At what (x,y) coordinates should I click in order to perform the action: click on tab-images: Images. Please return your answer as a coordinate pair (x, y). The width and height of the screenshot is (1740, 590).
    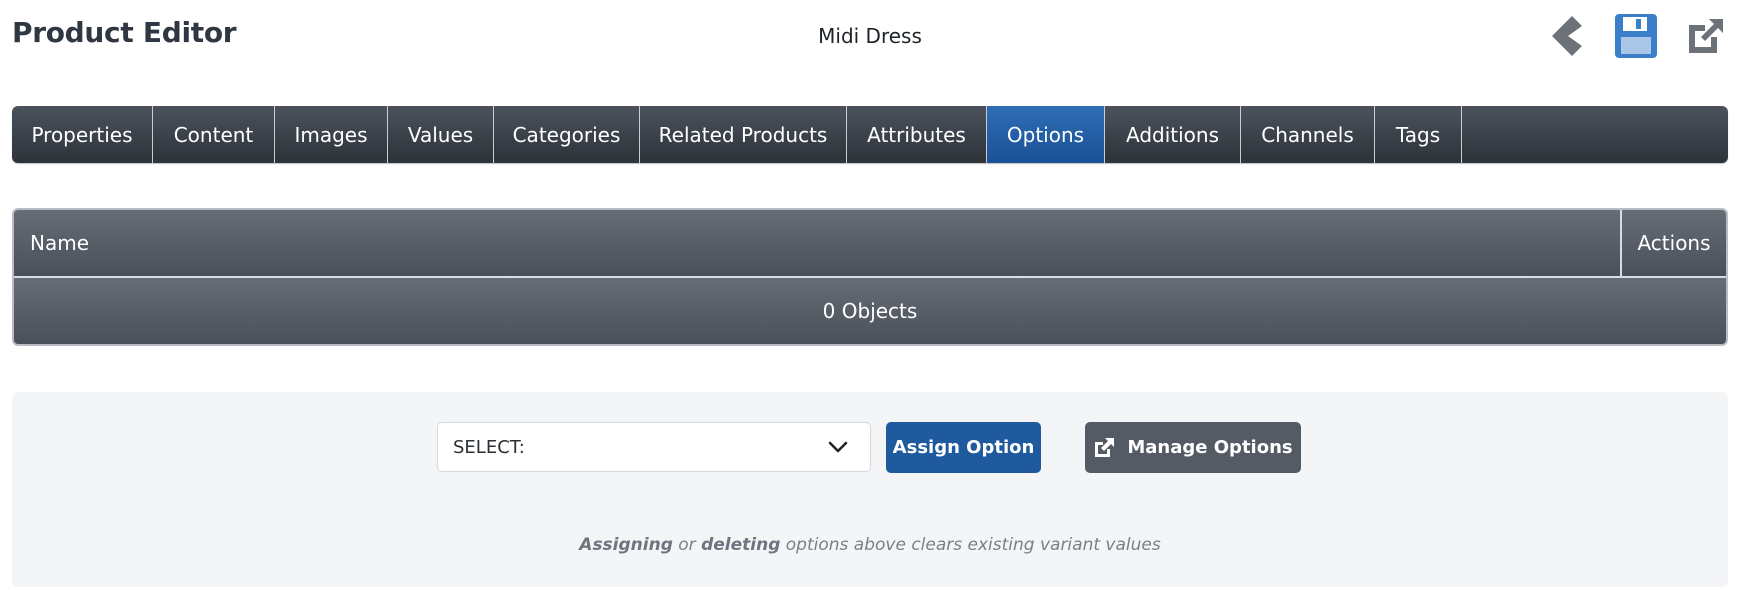
    Looking at the image, I should click on (331, 134).